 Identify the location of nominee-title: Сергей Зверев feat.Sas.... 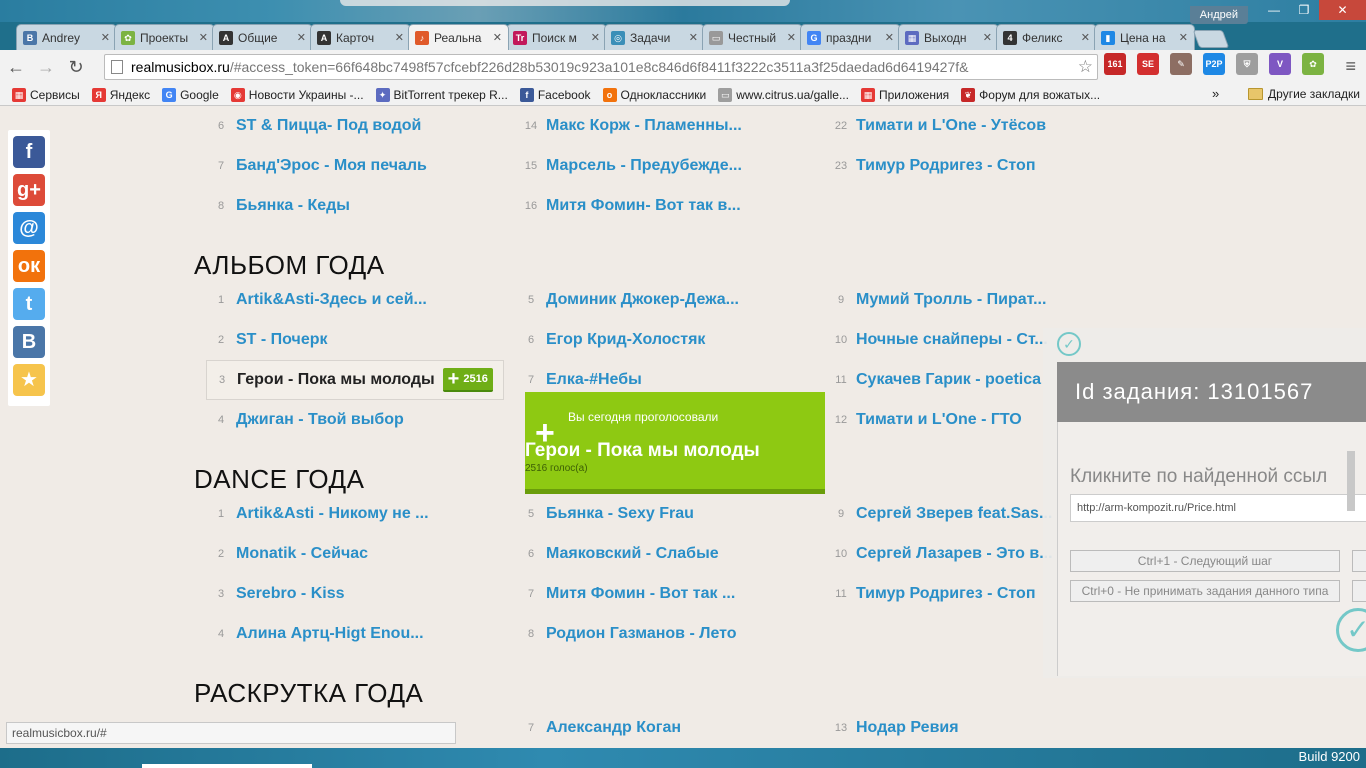
(954, 514).